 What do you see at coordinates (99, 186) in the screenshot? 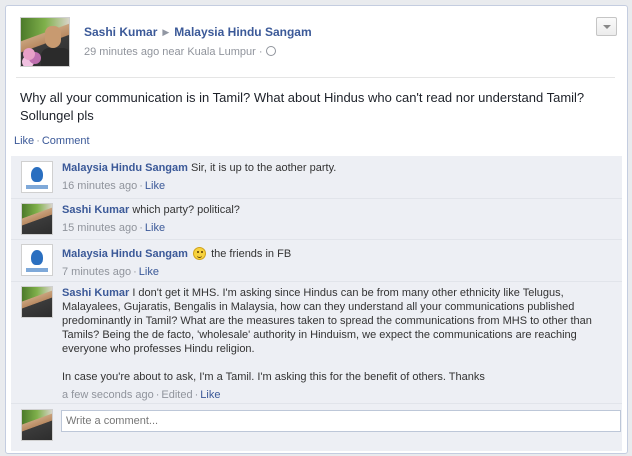
I see `comment-time: 16 minutes ago` at bounding box center [99, 186].